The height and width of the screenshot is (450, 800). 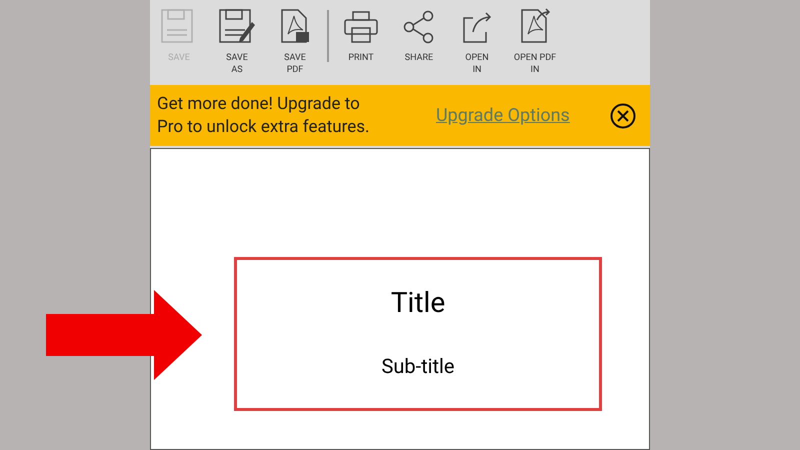 I want to click on toolbar-button: OPEN PDF IN, so click(x=535, y=41).